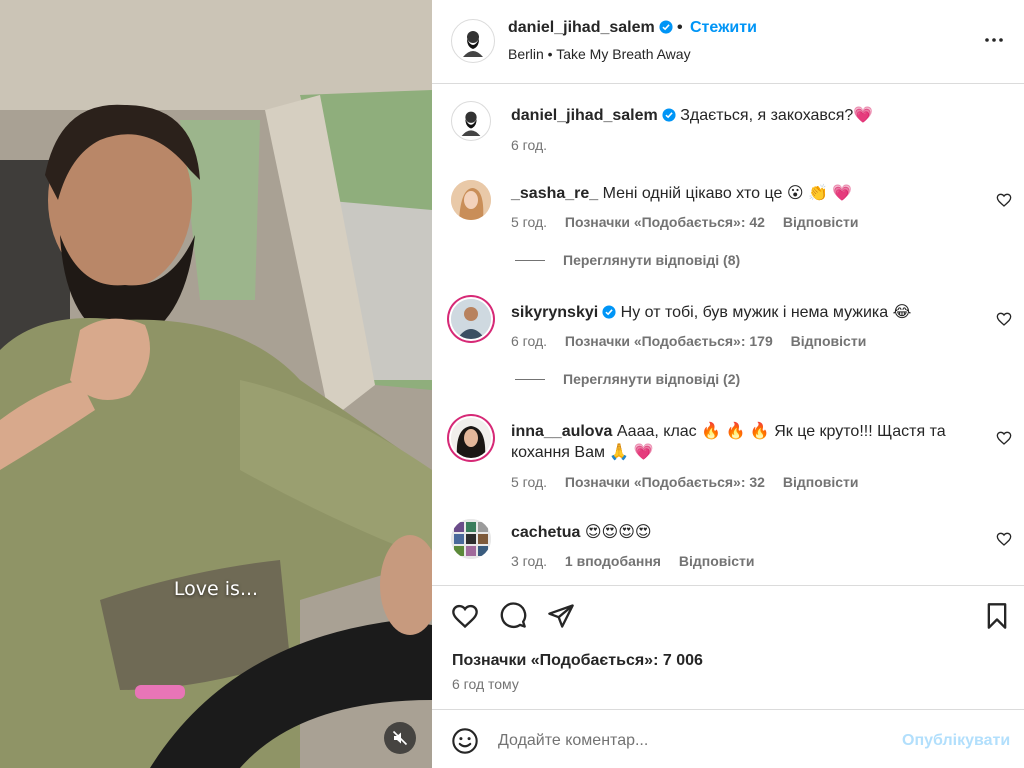 The height and width of the screenshot is (768, 1024). I want to click on mute-button, so click(400, 738).